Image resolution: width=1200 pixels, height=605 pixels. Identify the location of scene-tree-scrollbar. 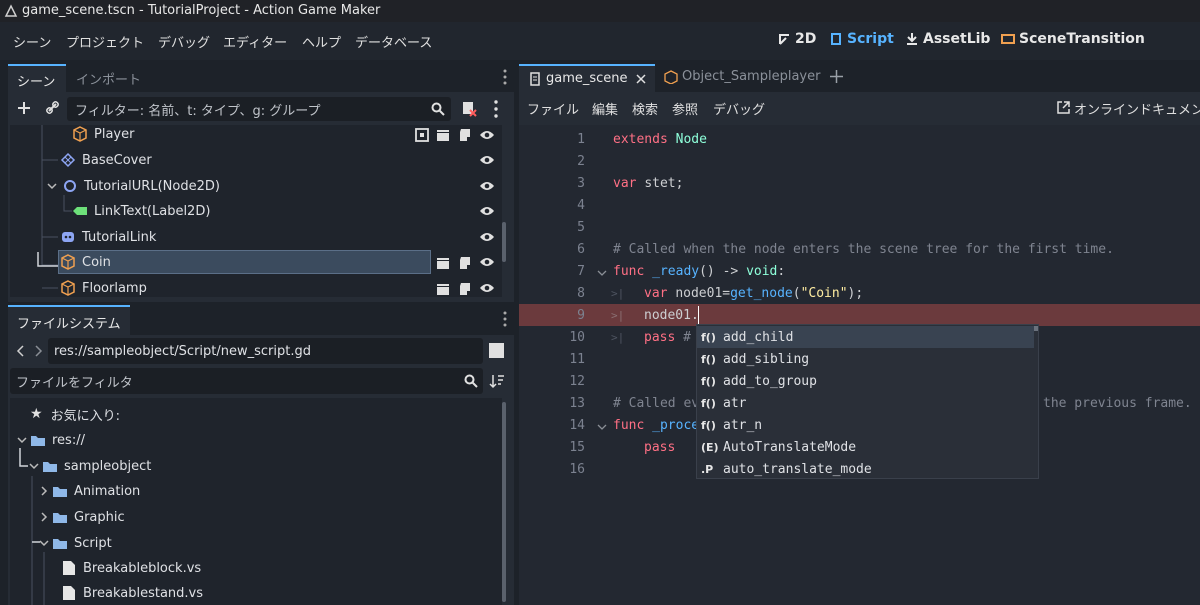
(504, 242).